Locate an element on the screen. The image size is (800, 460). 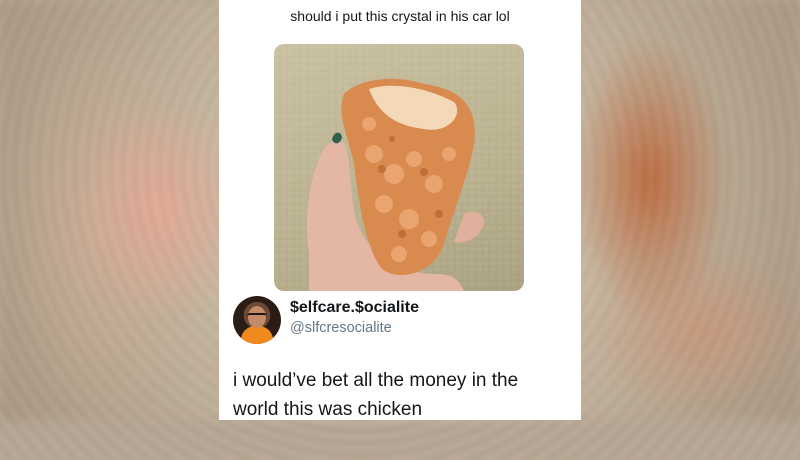
user-handle: @slfcresocialite is located at coordinates (341, 328).